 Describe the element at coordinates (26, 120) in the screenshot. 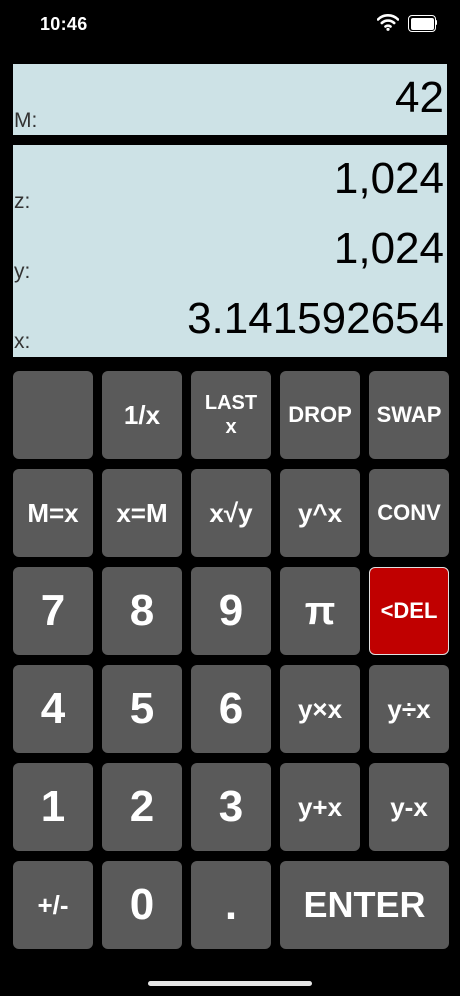

I see `memory-label: M:` at that location.